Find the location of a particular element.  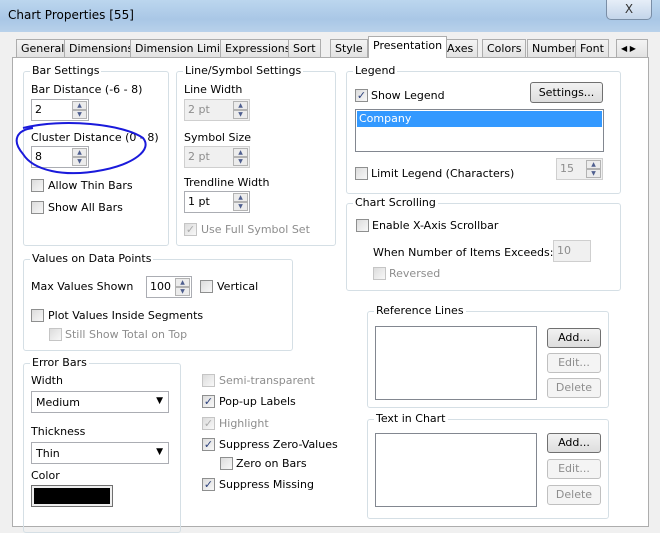

title-bar: Chart Properties [55] is located at coordinates (330, 16).